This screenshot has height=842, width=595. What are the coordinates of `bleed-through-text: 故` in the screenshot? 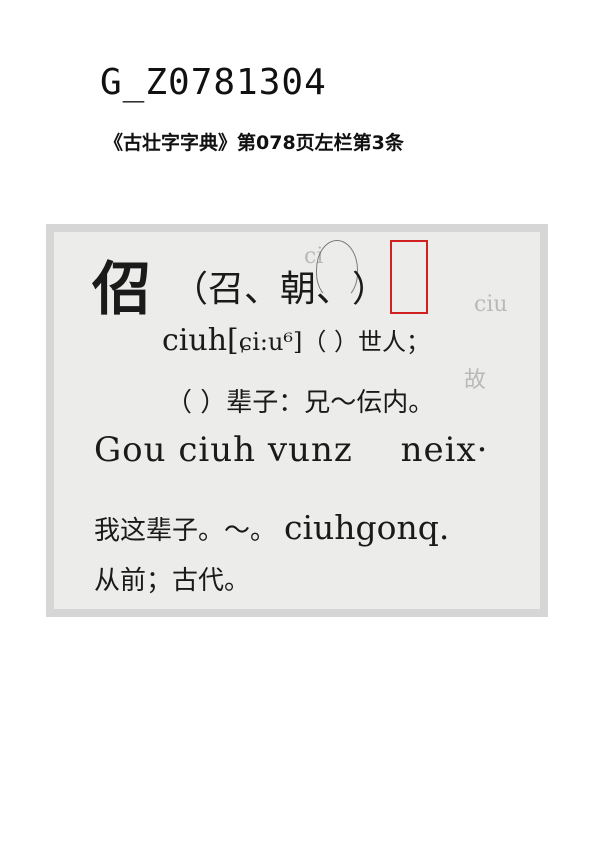 It's located at (475, 378).